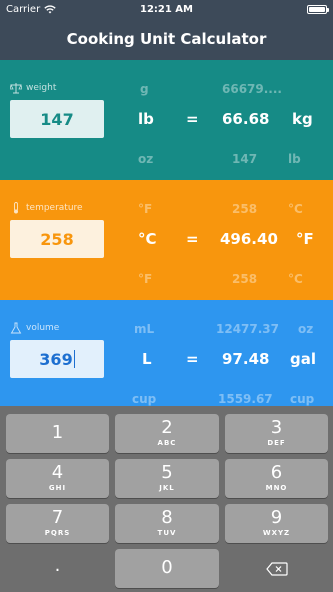 Image resolution: width=333 pixels, height=592 pixels. I want to click on status-bar: Carrier 12:21 AM, so click(166, 9).